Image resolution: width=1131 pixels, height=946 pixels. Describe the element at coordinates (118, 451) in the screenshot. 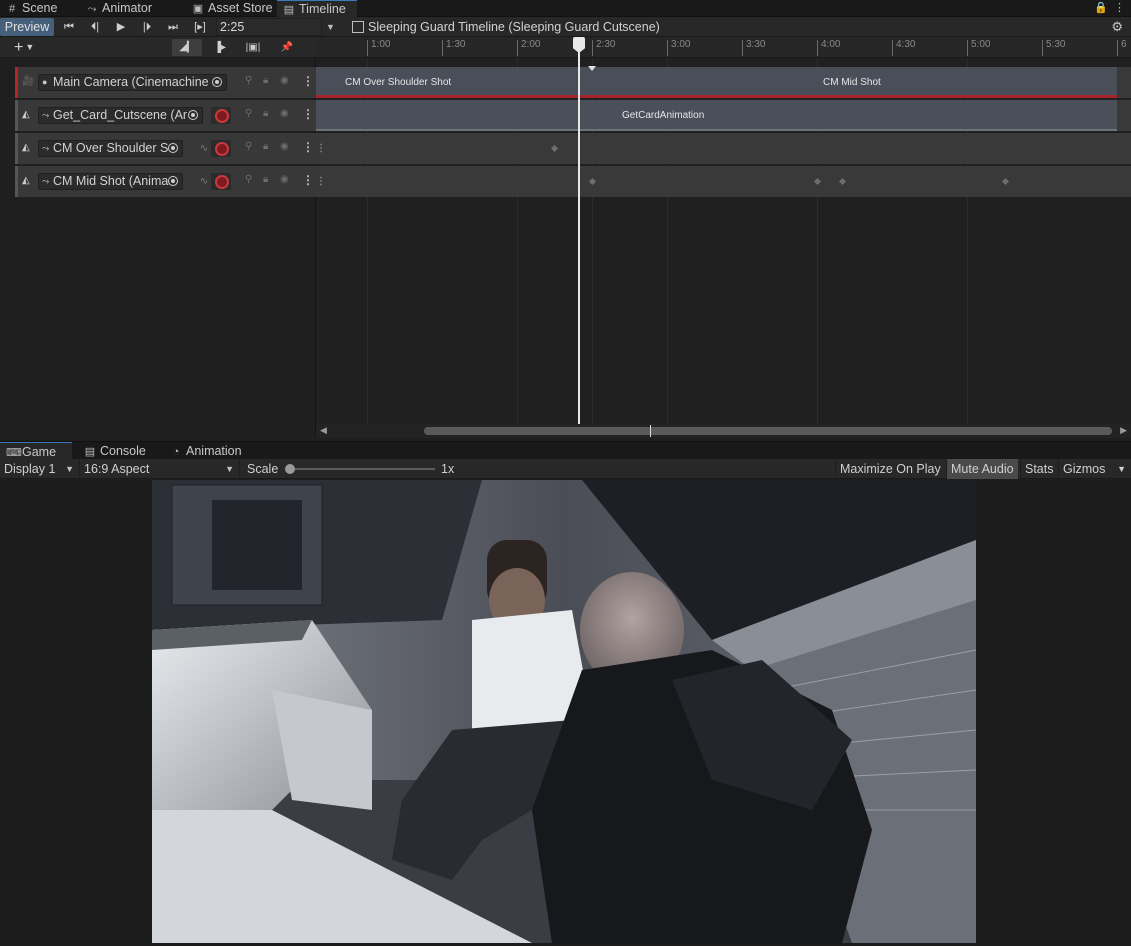

I see `tab-console: ▤ Console` at that location.